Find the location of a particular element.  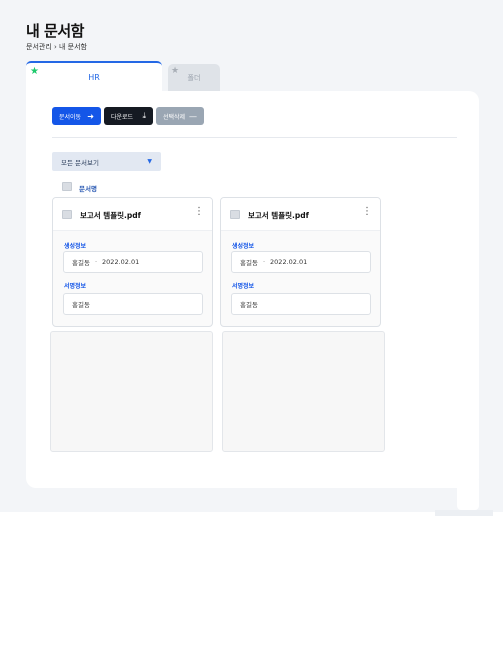

tab-label: HR is located at coordinates (94, 77).